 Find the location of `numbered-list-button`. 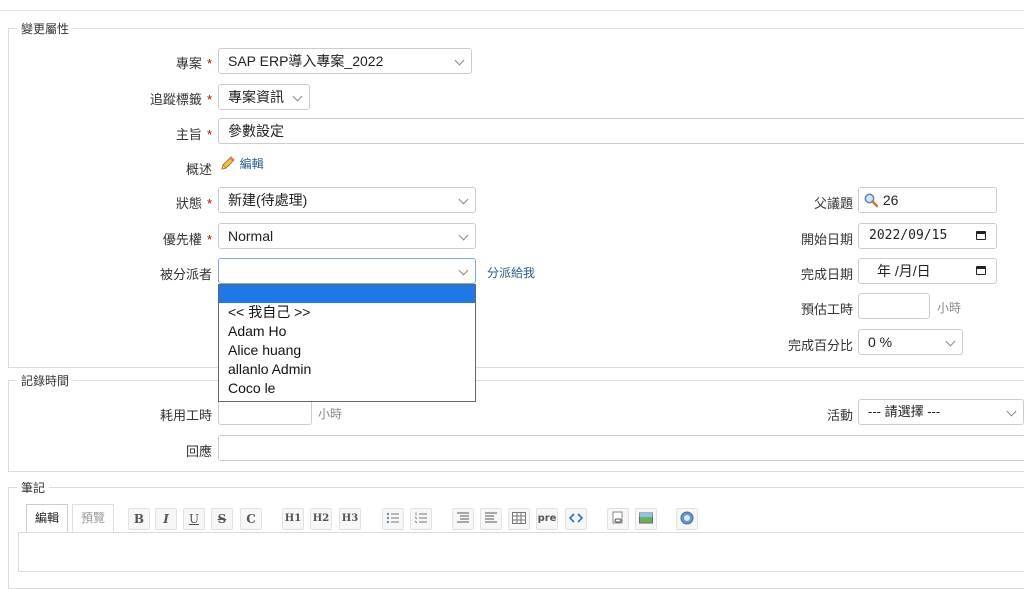

numbered-list-button is located at coordinates (421, 519).